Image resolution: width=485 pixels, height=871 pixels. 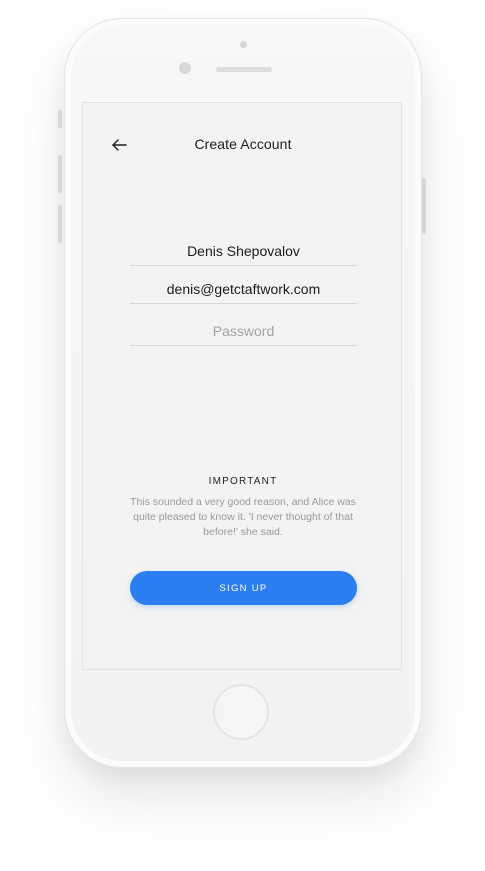 I want to click on email-field, so click(x=243, y=289).